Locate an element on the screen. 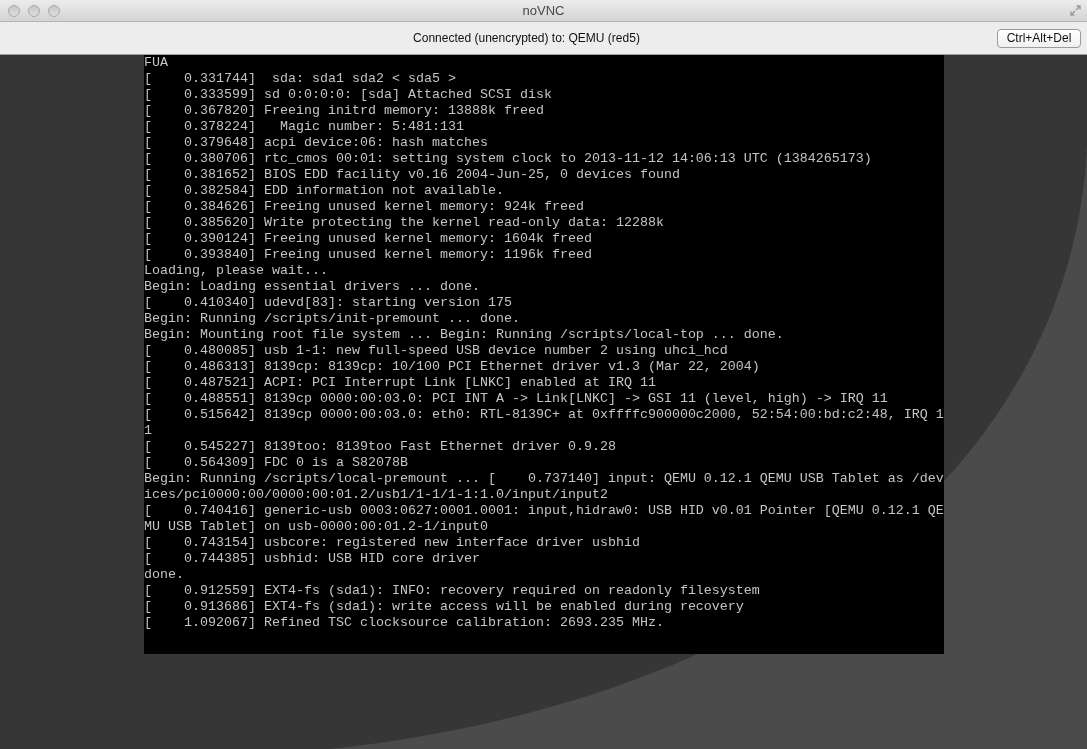 This screenshot has height=749, width=1087. console-line: [ 0.382584] EDD information not available. is located at coordinates (324, 191).